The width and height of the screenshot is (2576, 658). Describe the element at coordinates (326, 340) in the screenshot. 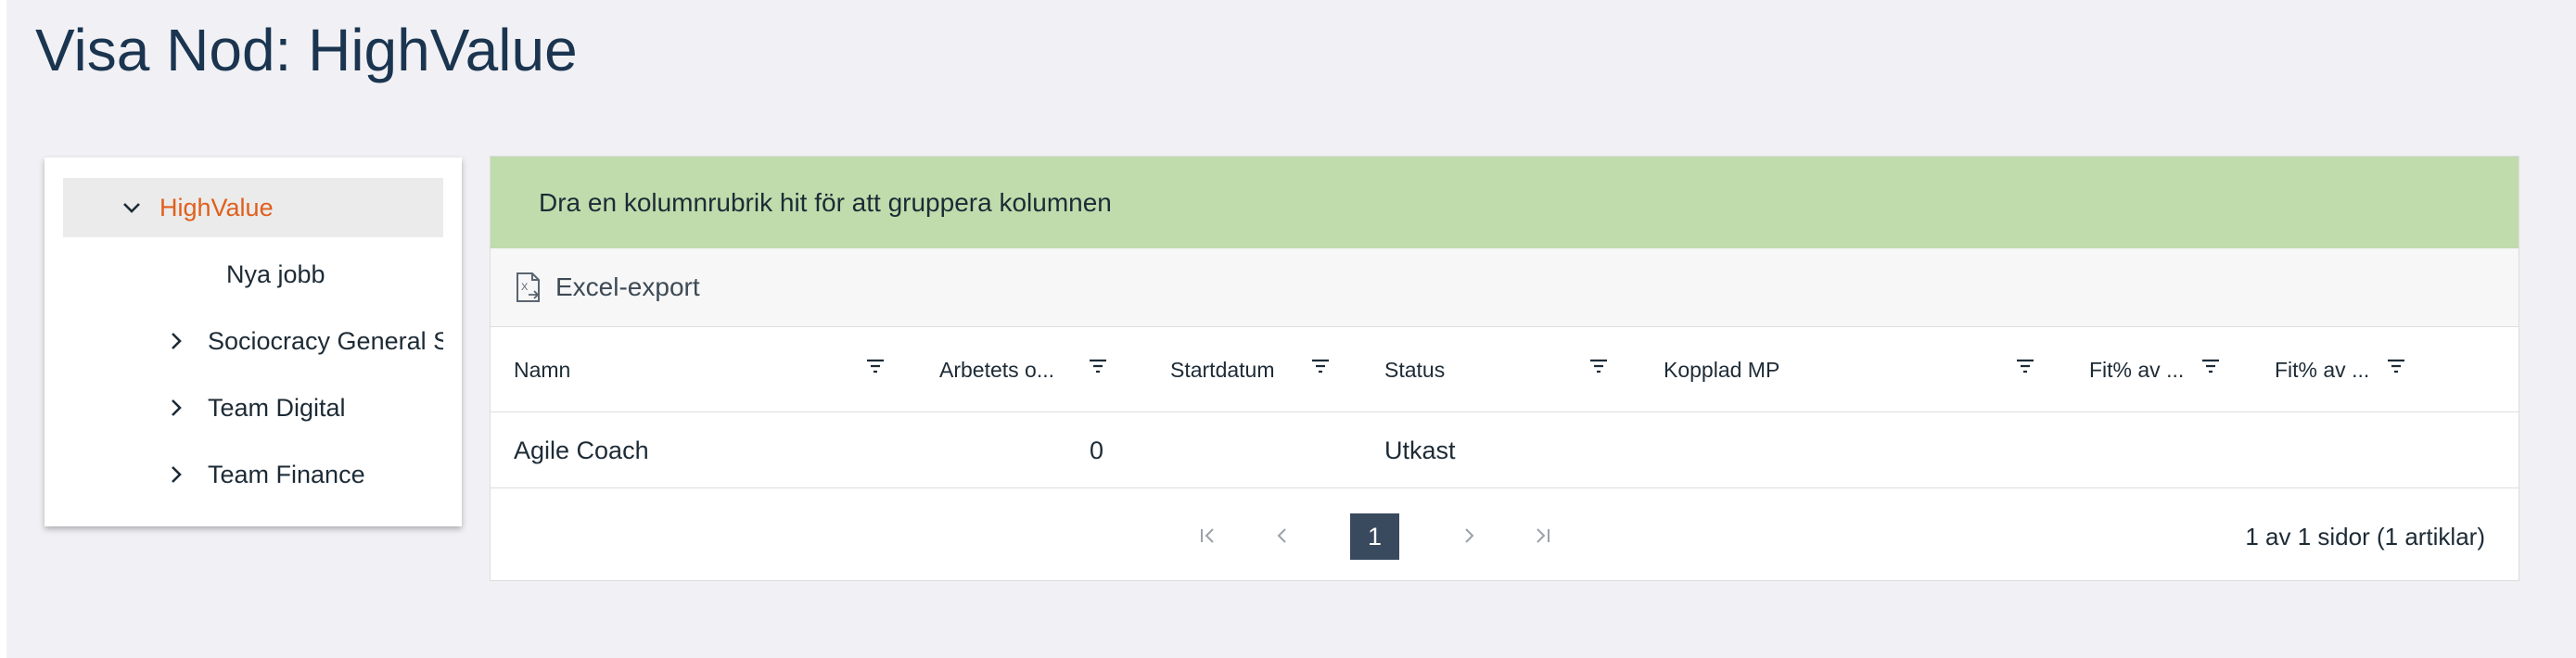

I see `tree-item-label: Sociocracy General S` at that location.